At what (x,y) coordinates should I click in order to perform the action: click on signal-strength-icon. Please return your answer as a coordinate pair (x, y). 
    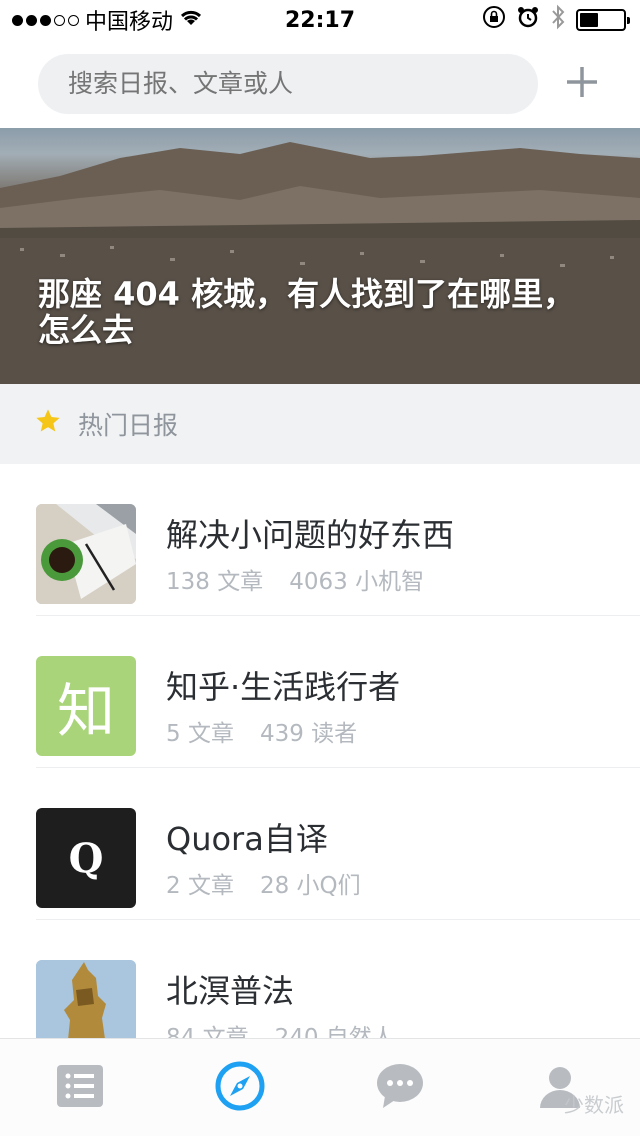
    Looking at the image, I should click on (45, 20).